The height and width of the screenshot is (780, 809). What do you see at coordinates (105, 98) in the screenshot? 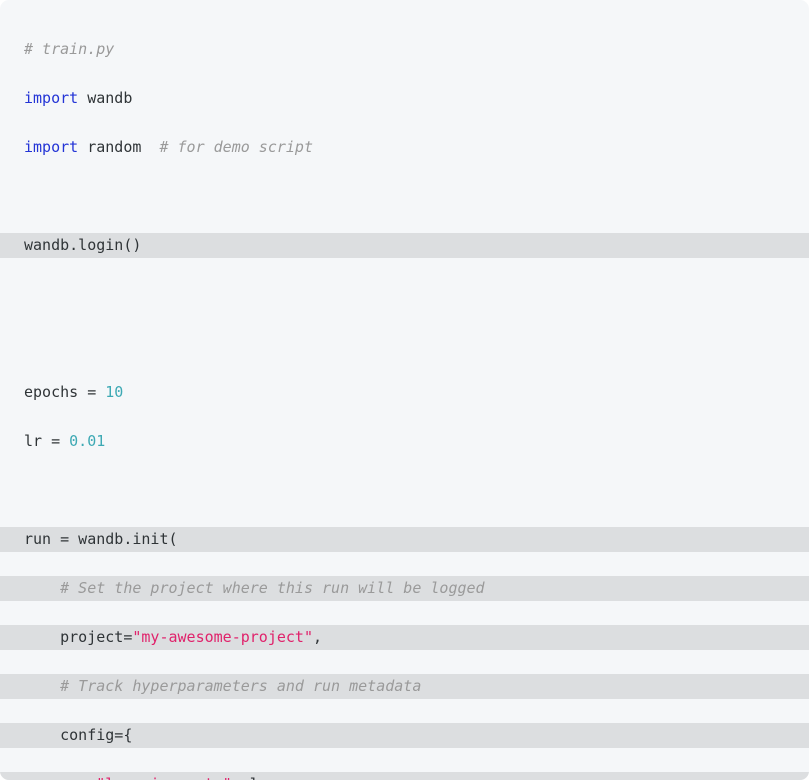
I see `code-token-p: wandb` at bounding box center [105, 98].